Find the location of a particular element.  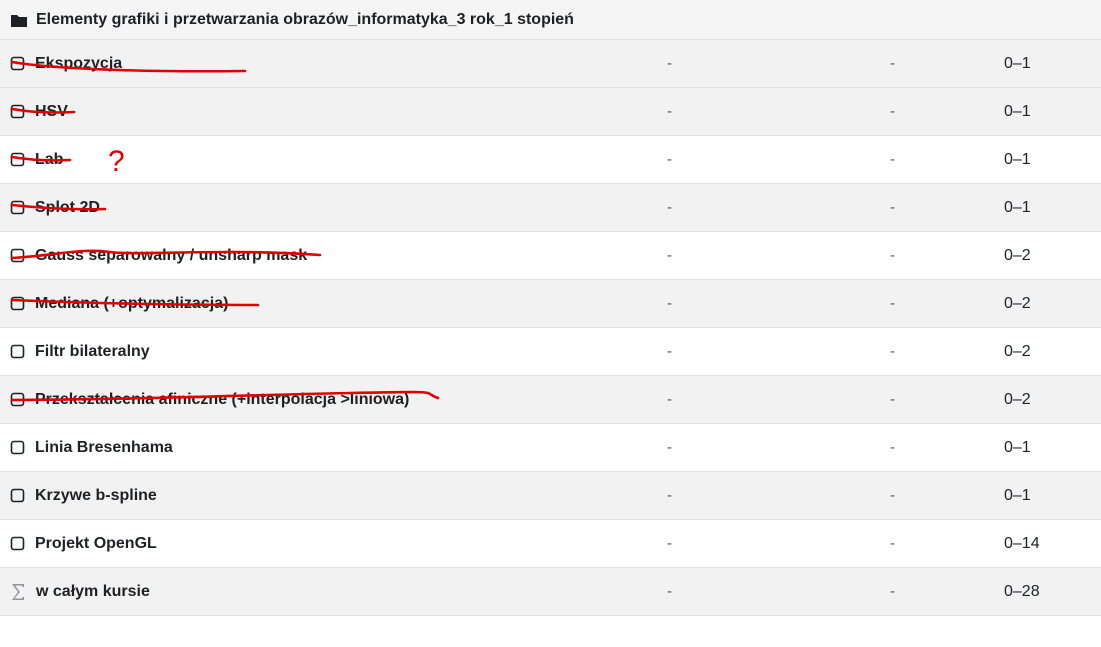

course-total-label: w całym kursie is located at coordinates (93, 591).